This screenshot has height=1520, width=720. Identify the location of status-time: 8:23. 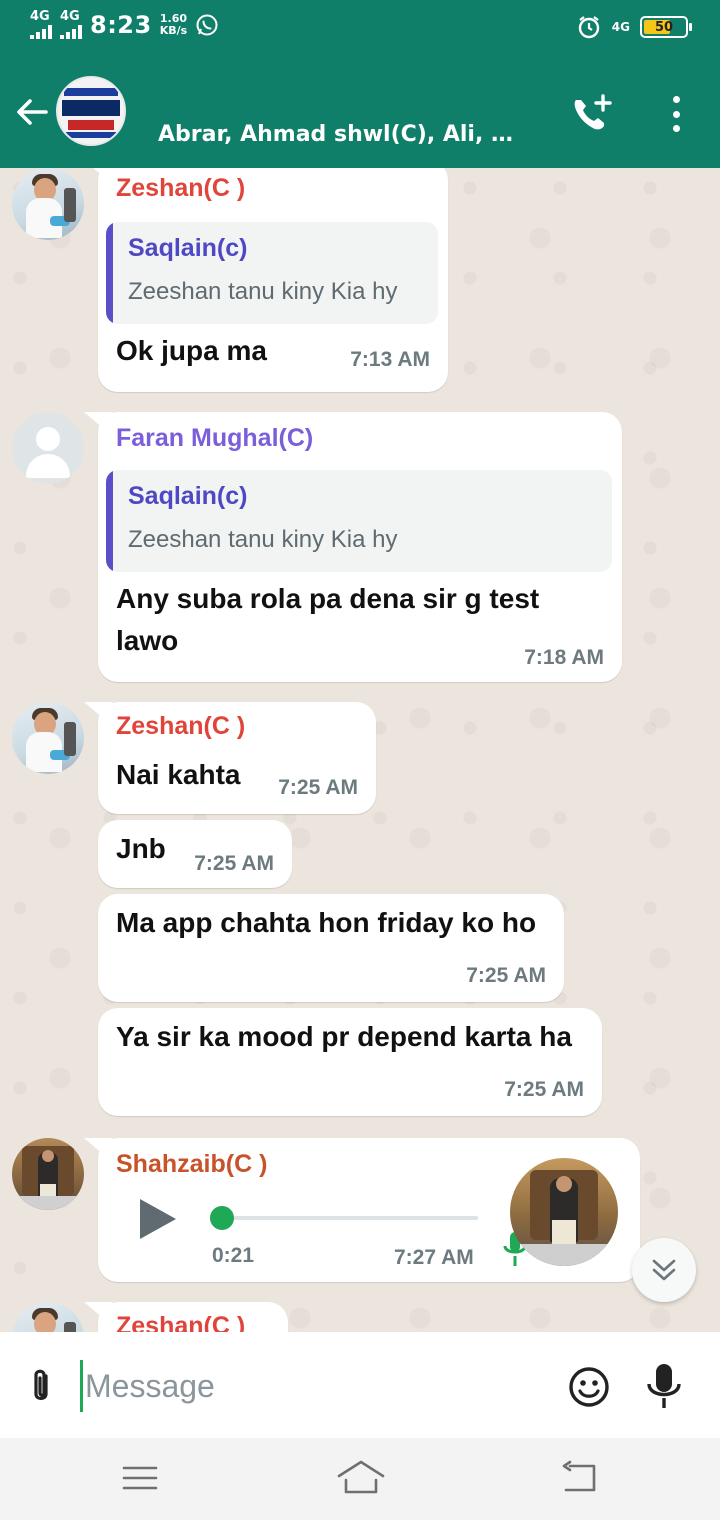
(121, 24).